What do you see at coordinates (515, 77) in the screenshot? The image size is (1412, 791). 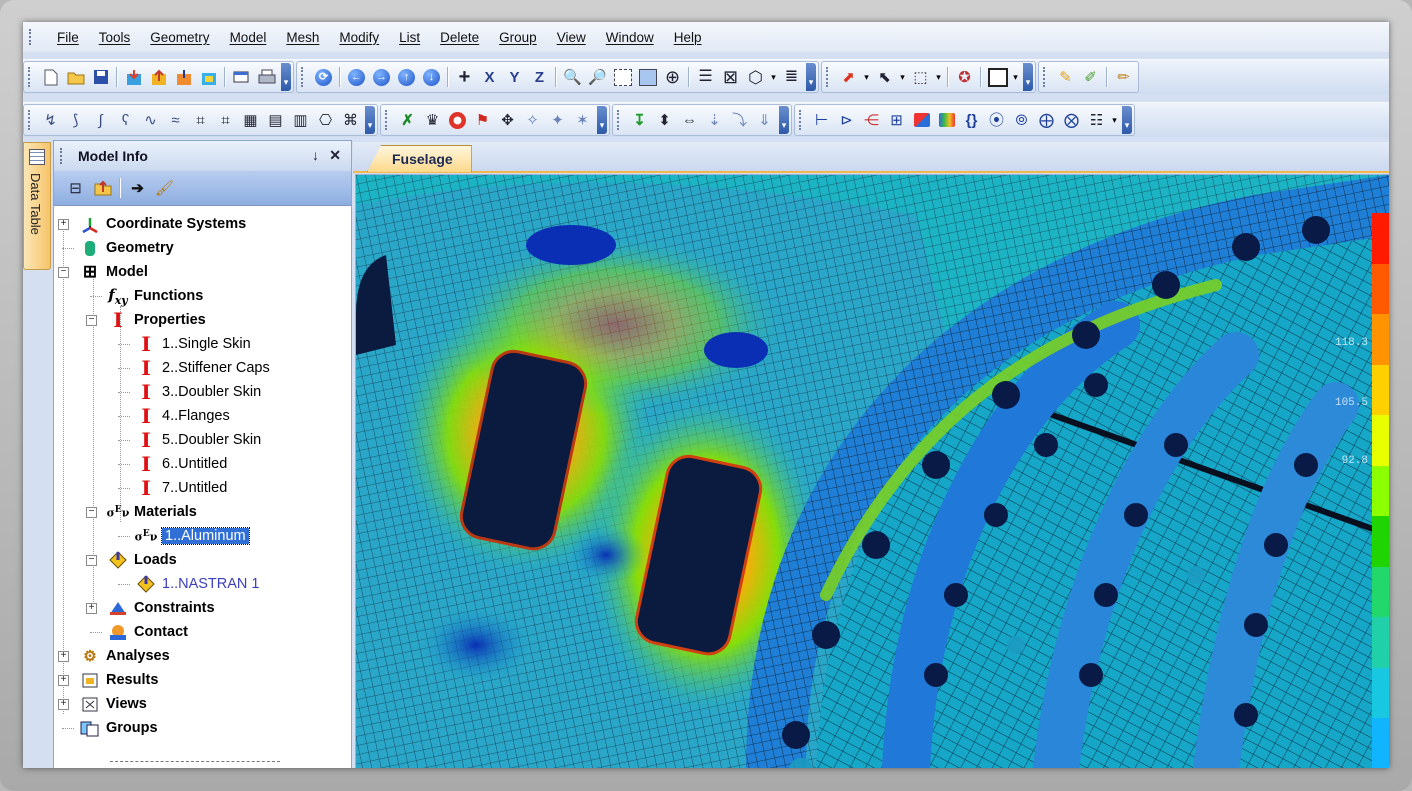 I see `rotate-y-icon: Y` at bounding box center [515, 77].